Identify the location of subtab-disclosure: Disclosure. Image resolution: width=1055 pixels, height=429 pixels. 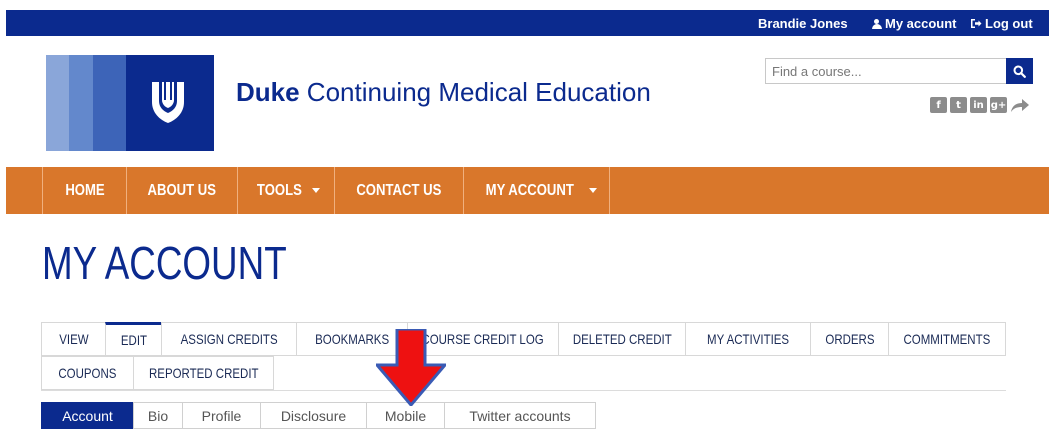
(313, 415).